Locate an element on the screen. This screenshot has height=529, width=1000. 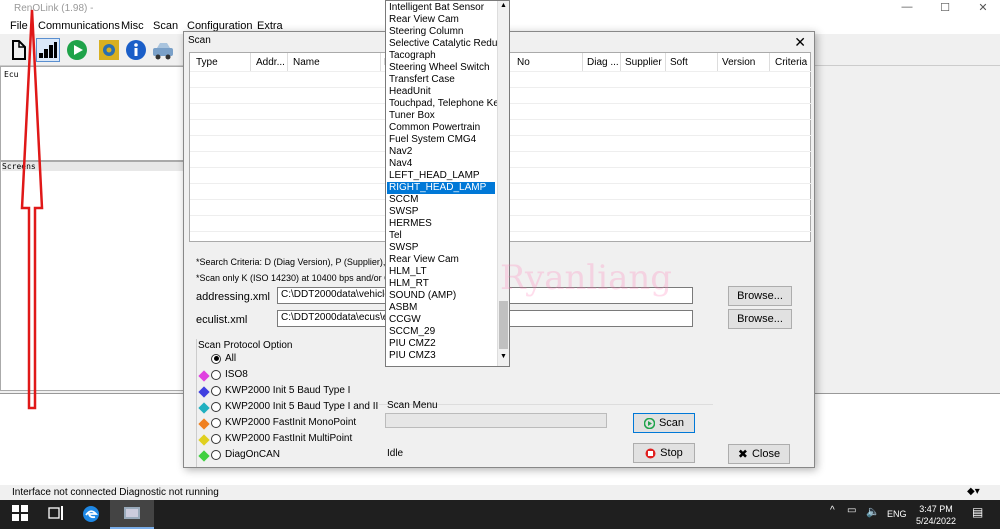
window-close-icon: ✕ is located at coordinates (983, 7).